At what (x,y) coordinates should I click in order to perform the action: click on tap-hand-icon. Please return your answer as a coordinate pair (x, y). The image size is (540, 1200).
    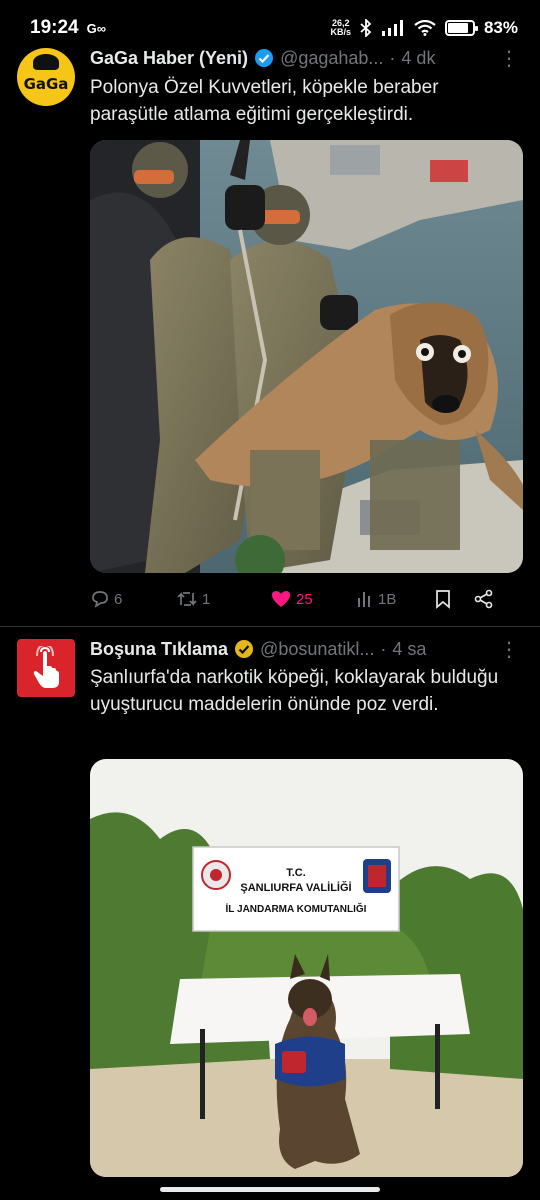
    Looking at the image, I should click on (46, 667).